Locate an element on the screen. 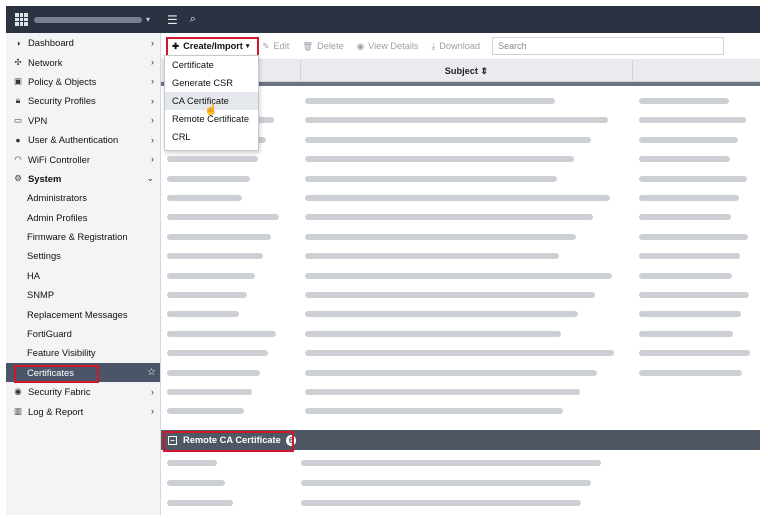 This screenshot has width=768, height=518. sidebar-item-label: FortiGuard is located at coordinates (49, 334).